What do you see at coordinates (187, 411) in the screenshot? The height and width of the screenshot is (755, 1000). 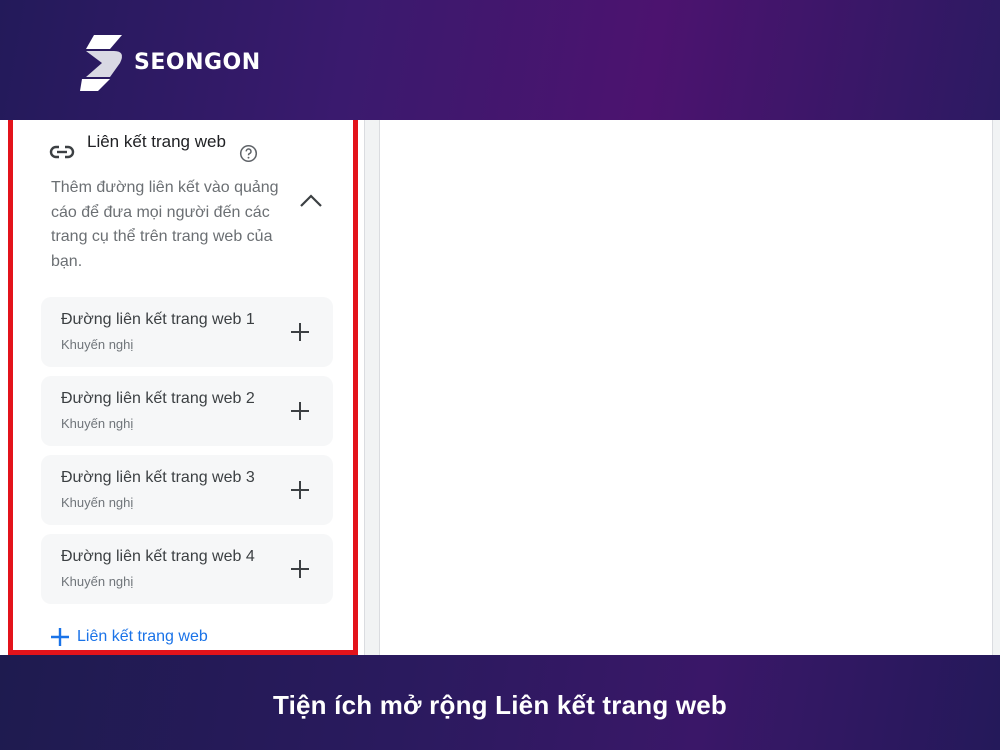 I see `sitelink-row-2: Đường liên kết trang web 2 Khuyến nghị` at bounding box center [187, 411].